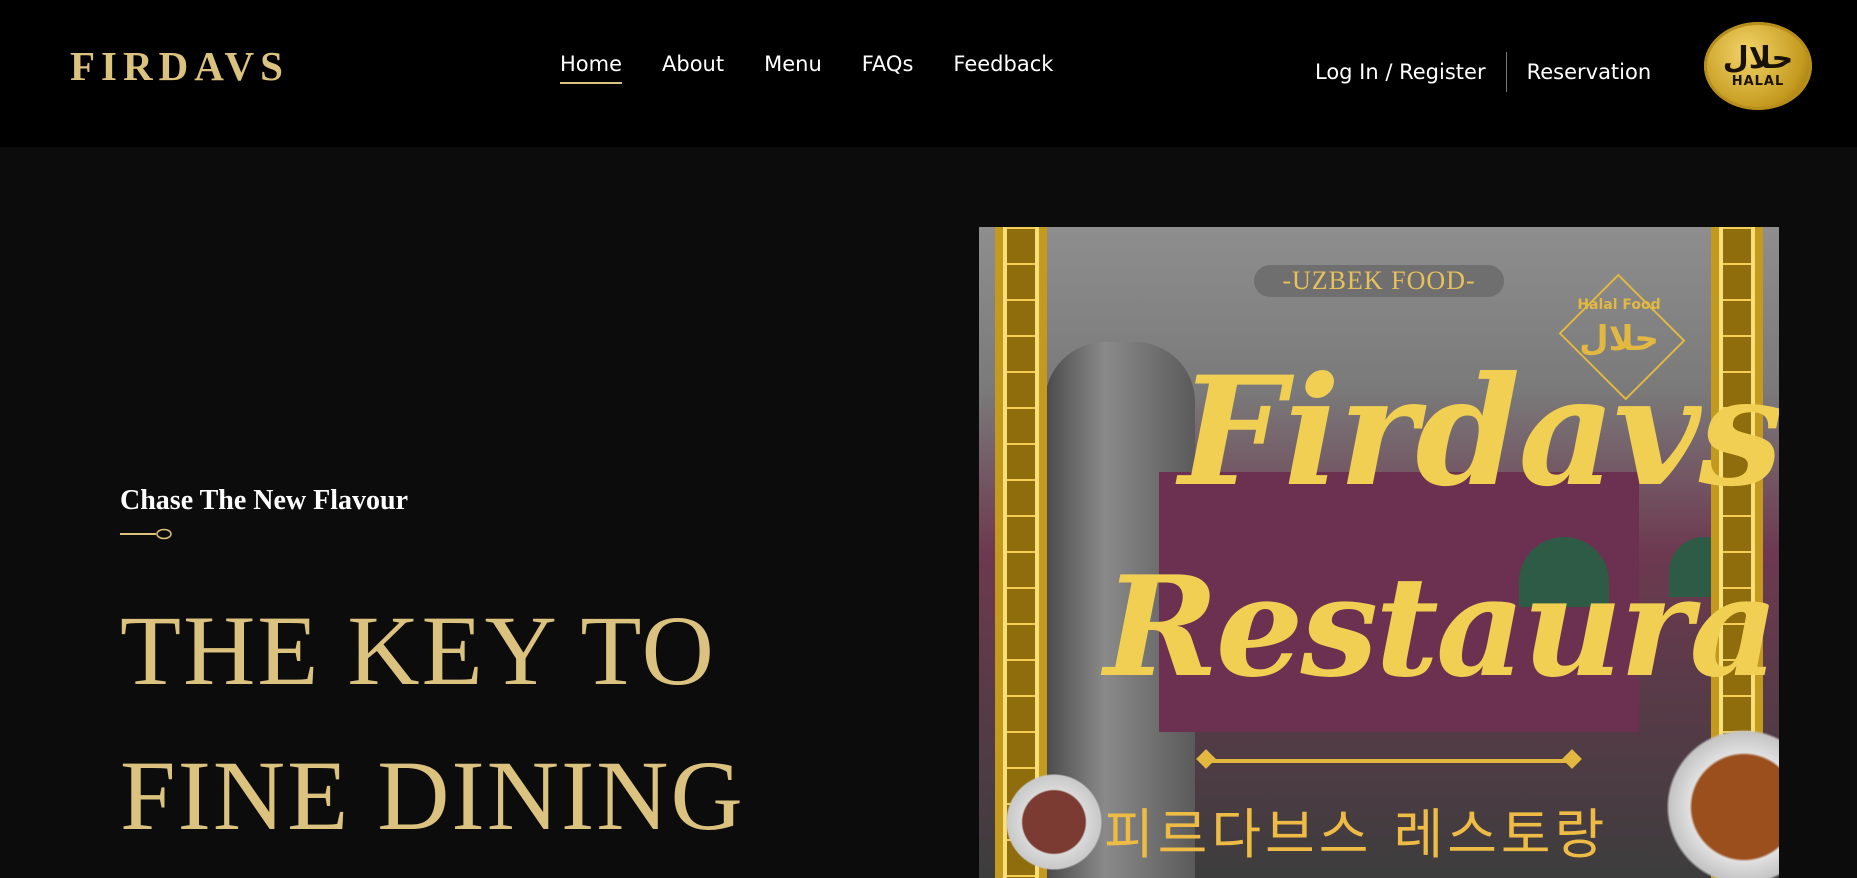  I want to click on login-register-link: Log In / Register, so click(1400, 72).